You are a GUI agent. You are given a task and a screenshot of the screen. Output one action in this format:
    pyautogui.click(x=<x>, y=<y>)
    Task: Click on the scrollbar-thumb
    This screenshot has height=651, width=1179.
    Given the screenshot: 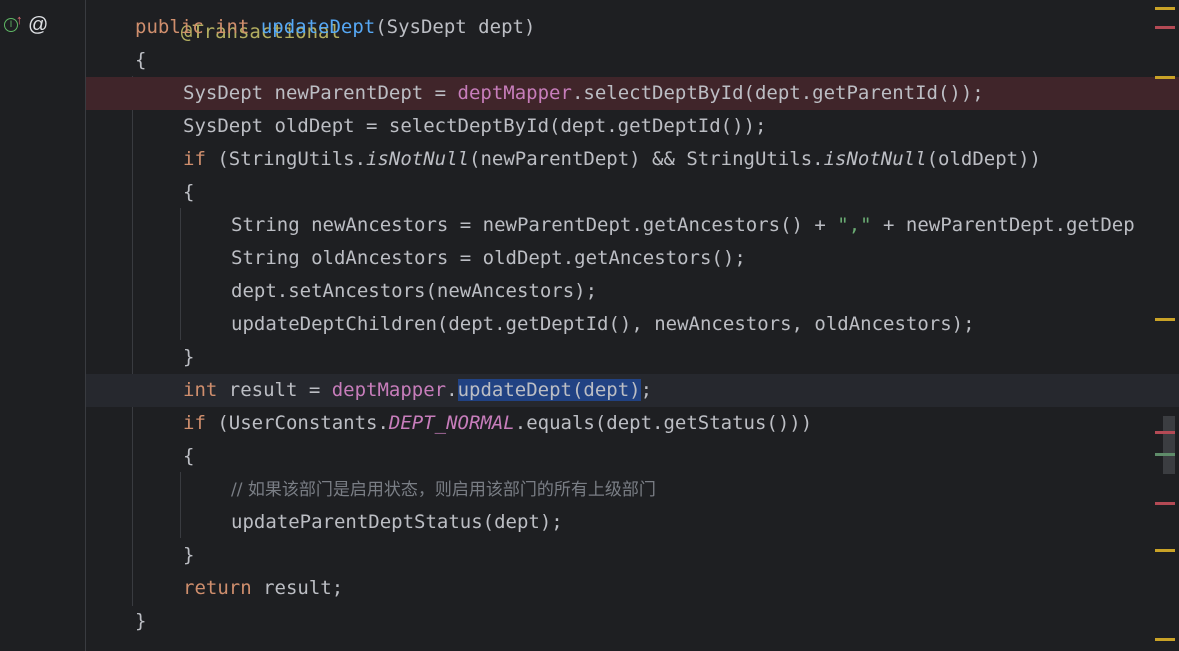 What is the action you would take?
    pyautogui.click(x=1169, y=445)
    